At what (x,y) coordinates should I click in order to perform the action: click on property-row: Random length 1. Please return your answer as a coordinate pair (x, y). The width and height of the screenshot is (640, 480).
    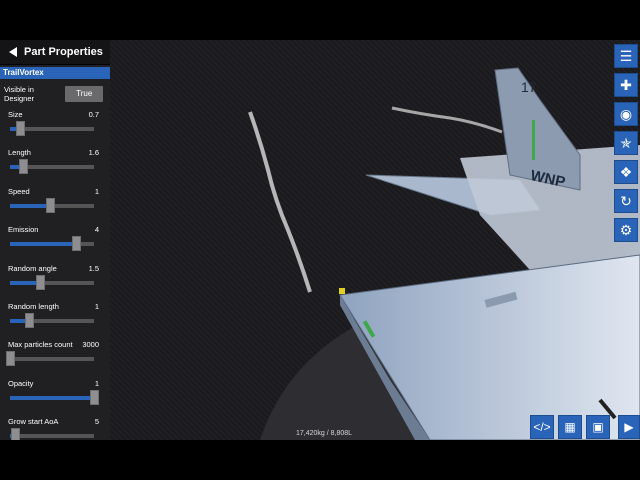
    Looking at the image, I should click on (55, 314).